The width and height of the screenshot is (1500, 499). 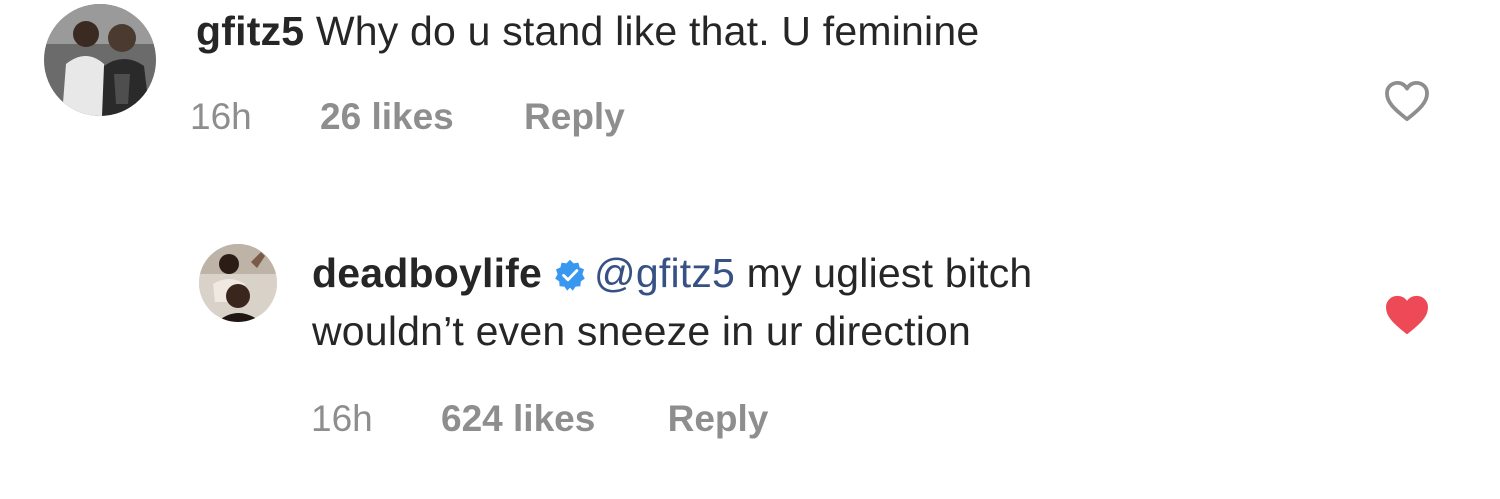 I want to click on comment-body-line1: my ugliest bitch, so click(x=889, y=273).